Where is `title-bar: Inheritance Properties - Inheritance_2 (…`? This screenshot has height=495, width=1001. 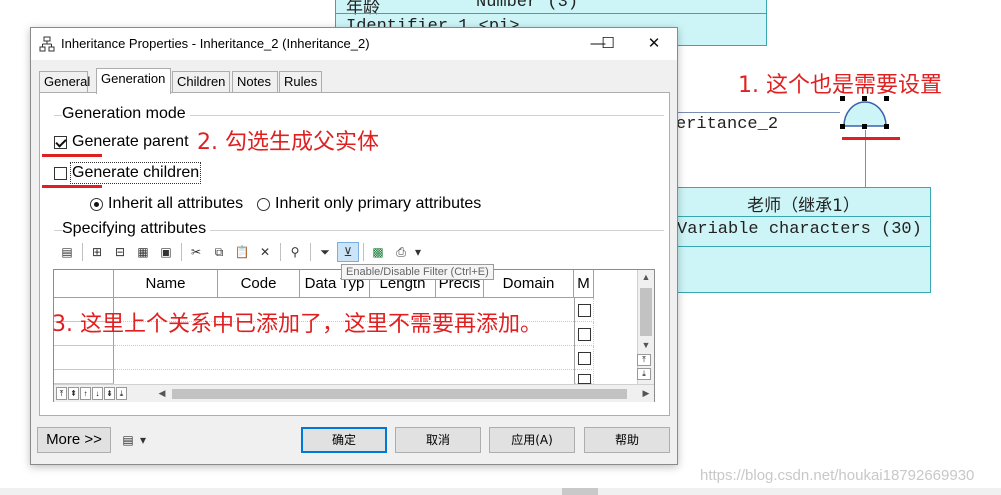 title-bar: Inheritance Properties - Inheritance_2 (… is located at coordinates (354, 44).